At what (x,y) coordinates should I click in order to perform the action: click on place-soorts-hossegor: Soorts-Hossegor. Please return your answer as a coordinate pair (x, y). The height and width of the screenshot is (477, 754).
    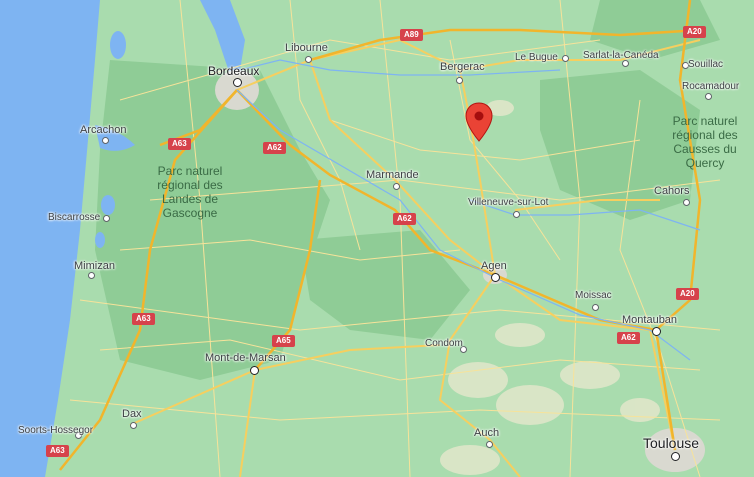
    Looking at the image, I should click on (55, 430).